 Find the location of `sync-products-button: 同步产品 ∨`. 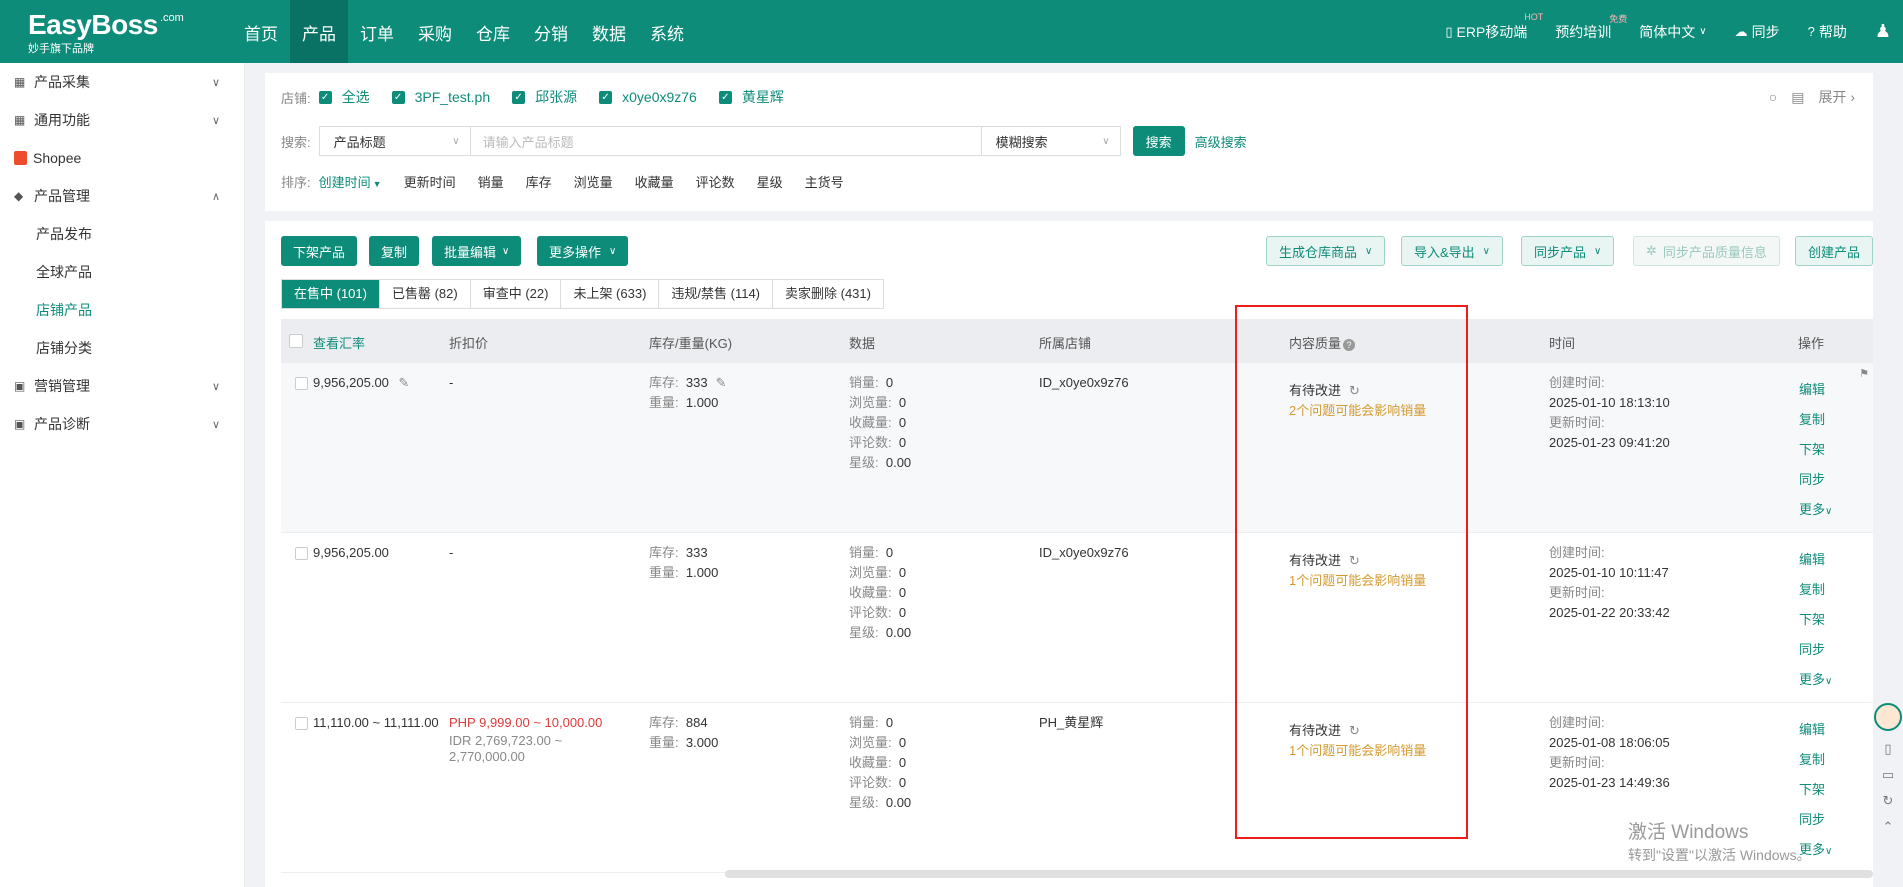

sync-products-button: 同步产品 ∨ is located at coordinates (1568, 251).